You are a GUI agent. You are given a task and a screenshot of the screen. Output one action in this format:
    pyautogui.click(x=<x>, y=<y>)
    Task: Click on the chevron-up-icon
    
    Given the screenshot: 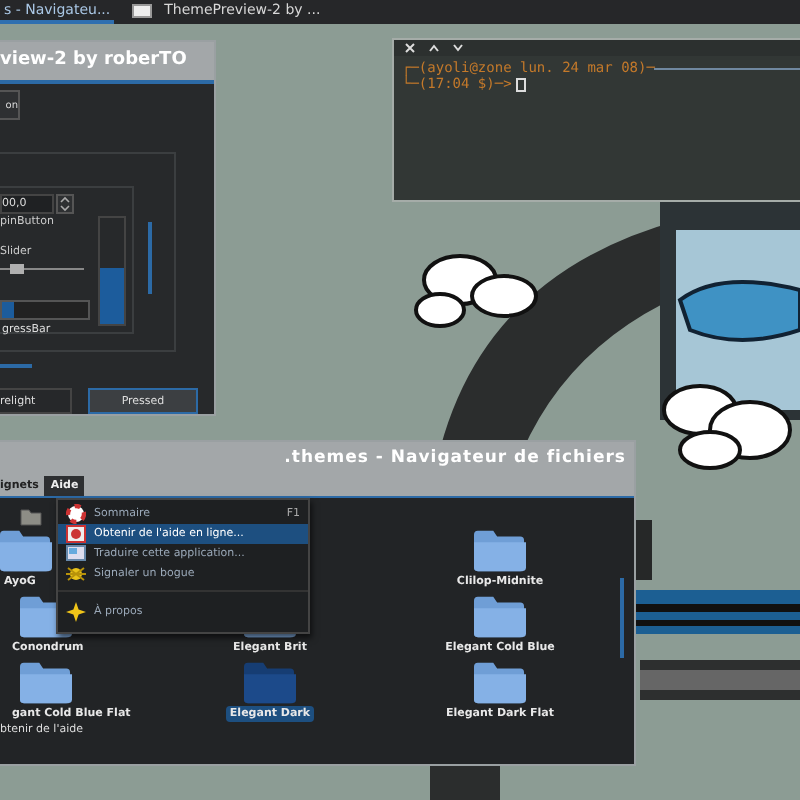 What is the action you would take?
    pyautogui.click(x=434, y=48)
    